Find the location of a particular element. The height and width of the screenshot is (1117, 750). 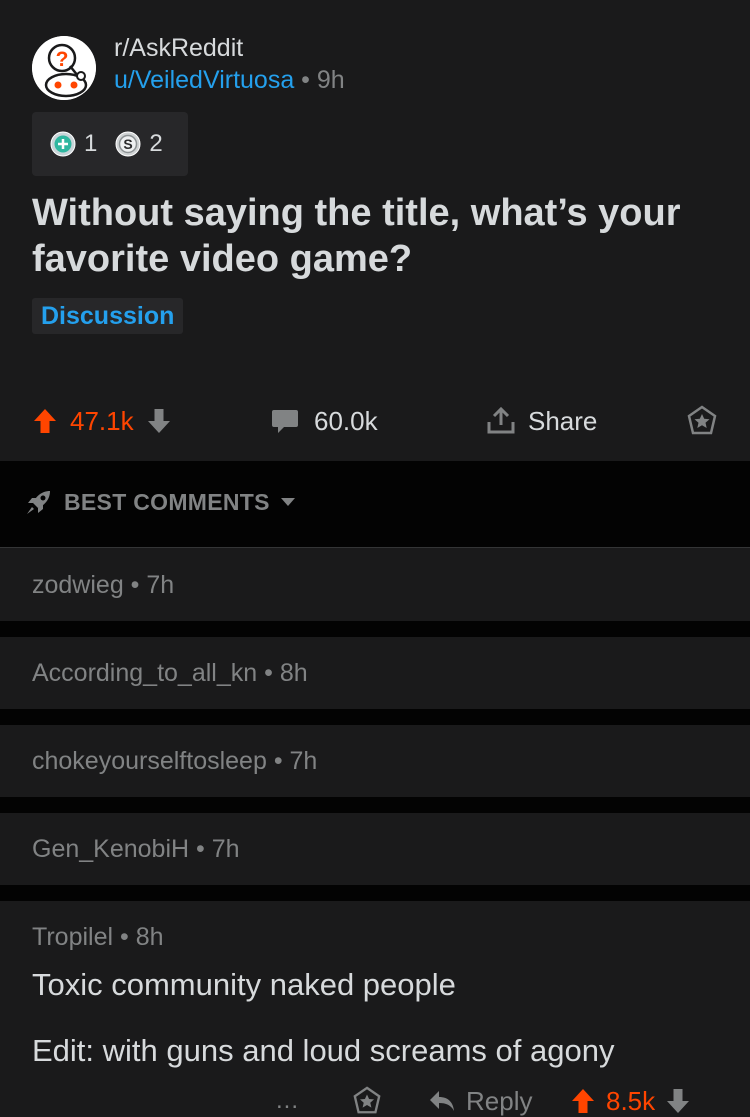

svg-text: S is located at coordinates (128, 144).